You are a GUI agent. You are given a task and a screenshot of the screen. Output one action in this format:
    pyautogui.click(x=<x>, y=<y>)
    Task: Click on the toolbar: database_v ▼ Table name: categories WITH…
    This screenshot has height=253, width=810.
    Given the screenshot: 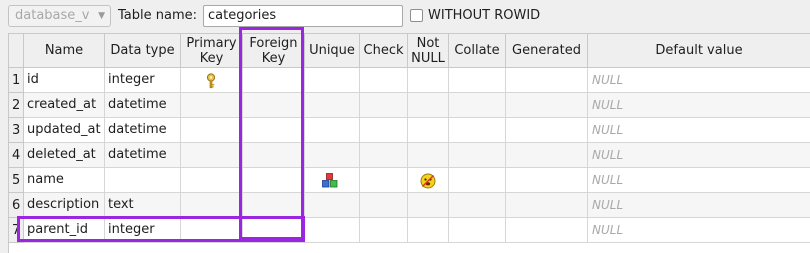 What is the action you would take?
    pyautogui.click(x=405, y=16)
    